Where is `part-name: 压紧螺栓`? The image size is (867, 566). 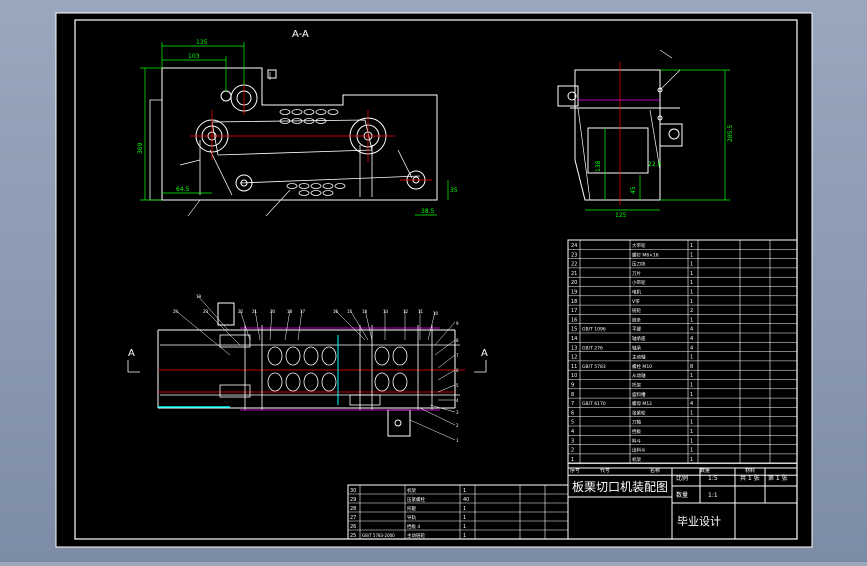
part-name: 压紧螺栓 is located at coordinates (416, 499).